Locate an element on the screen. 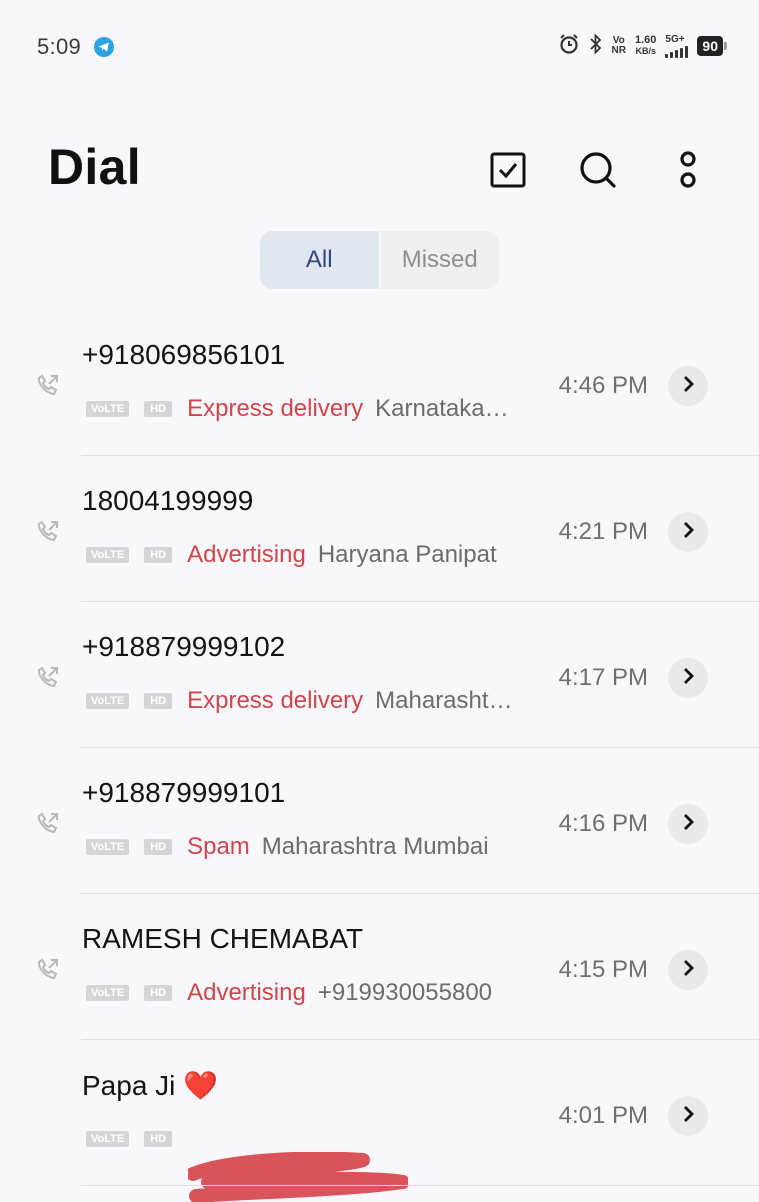 The width and height of the screenshot is (759, 1202). call-time: 4:15 PM is located at coordinates (603, 969).